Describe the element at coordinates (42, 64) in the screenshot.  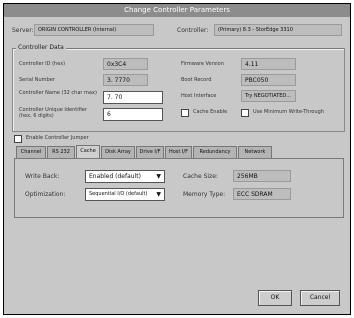
I see `controller-id-label: Controller ID (hex)` at that location.